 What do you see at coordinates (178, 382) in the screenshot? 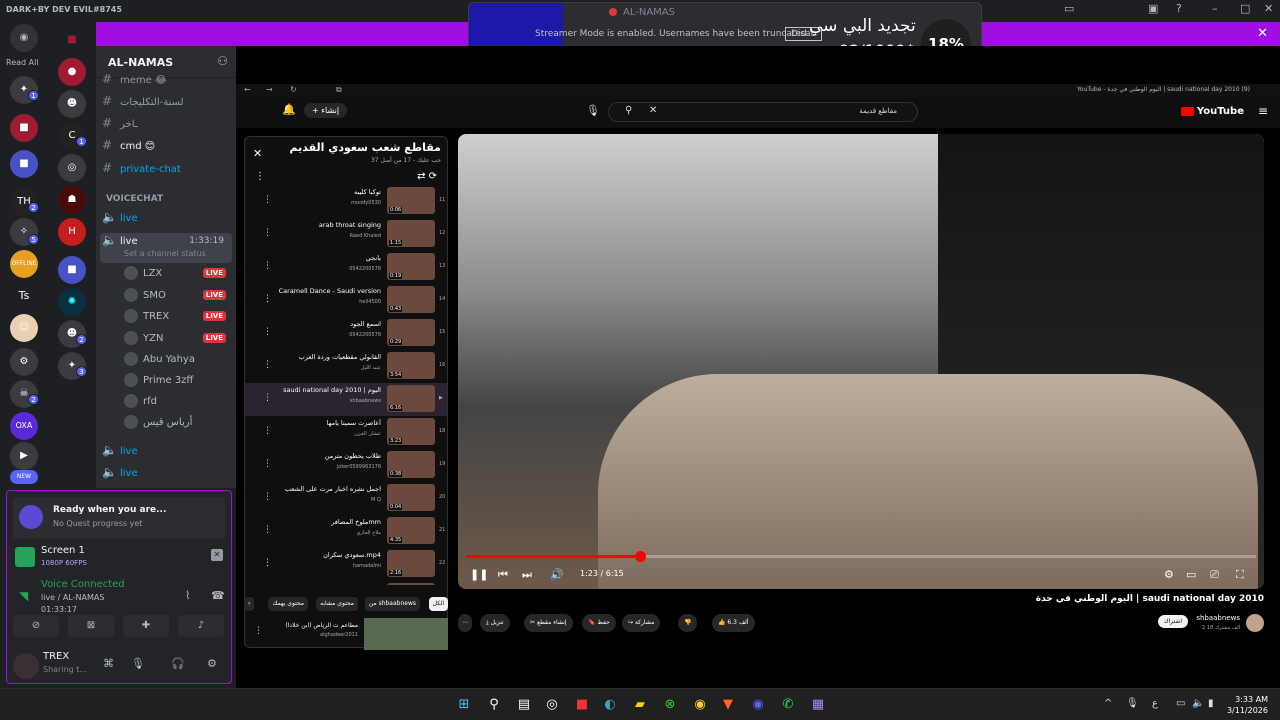
I see `voice-user: Prime 3zff` at bounding box center [178, 382].